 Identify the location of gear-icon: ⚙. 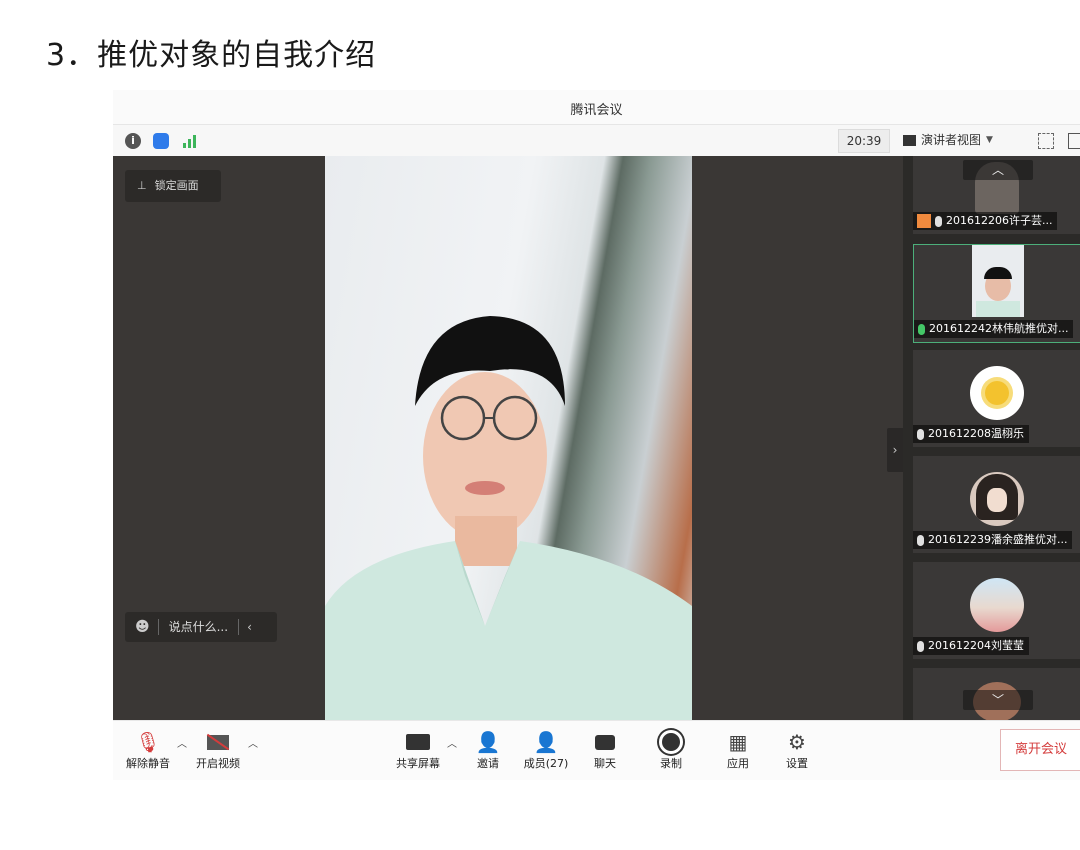
(797, 742).